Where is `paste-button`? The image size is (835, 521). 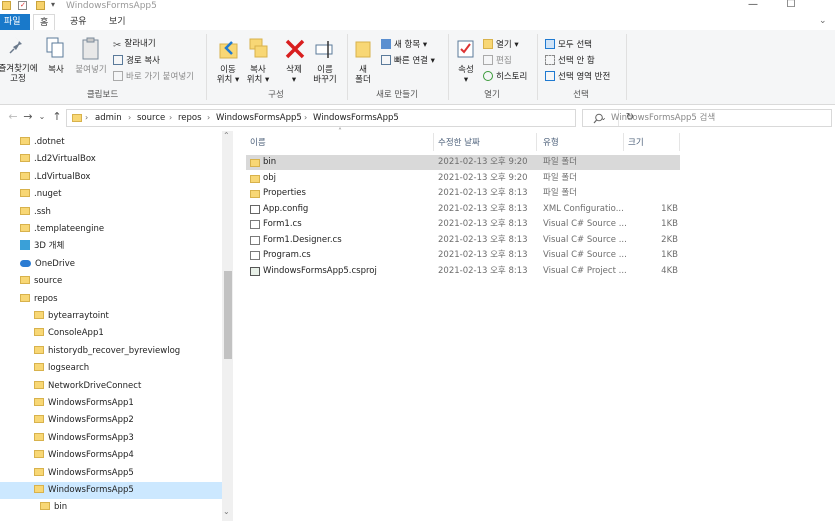 paste-button is located at coordinates (91, 50).